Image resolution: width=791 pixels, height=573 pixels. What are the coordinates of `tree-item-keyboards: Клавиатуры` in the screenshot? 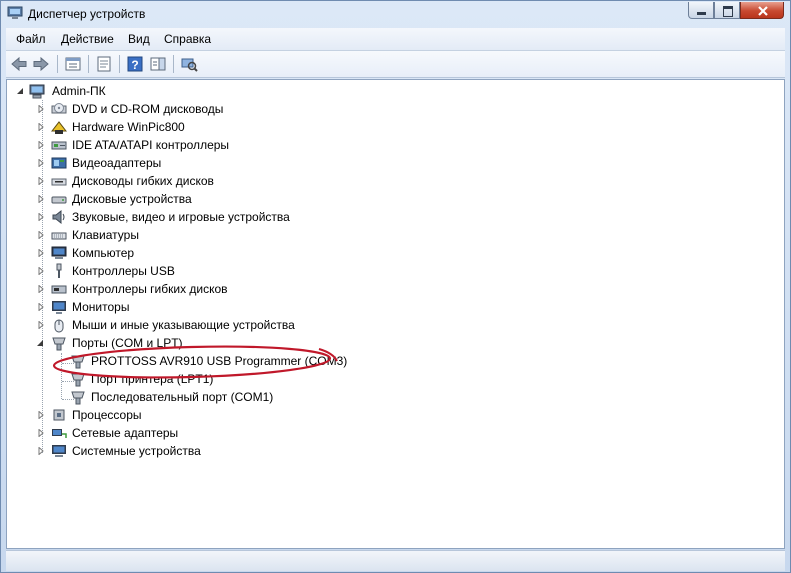 It's located at (387, 235).